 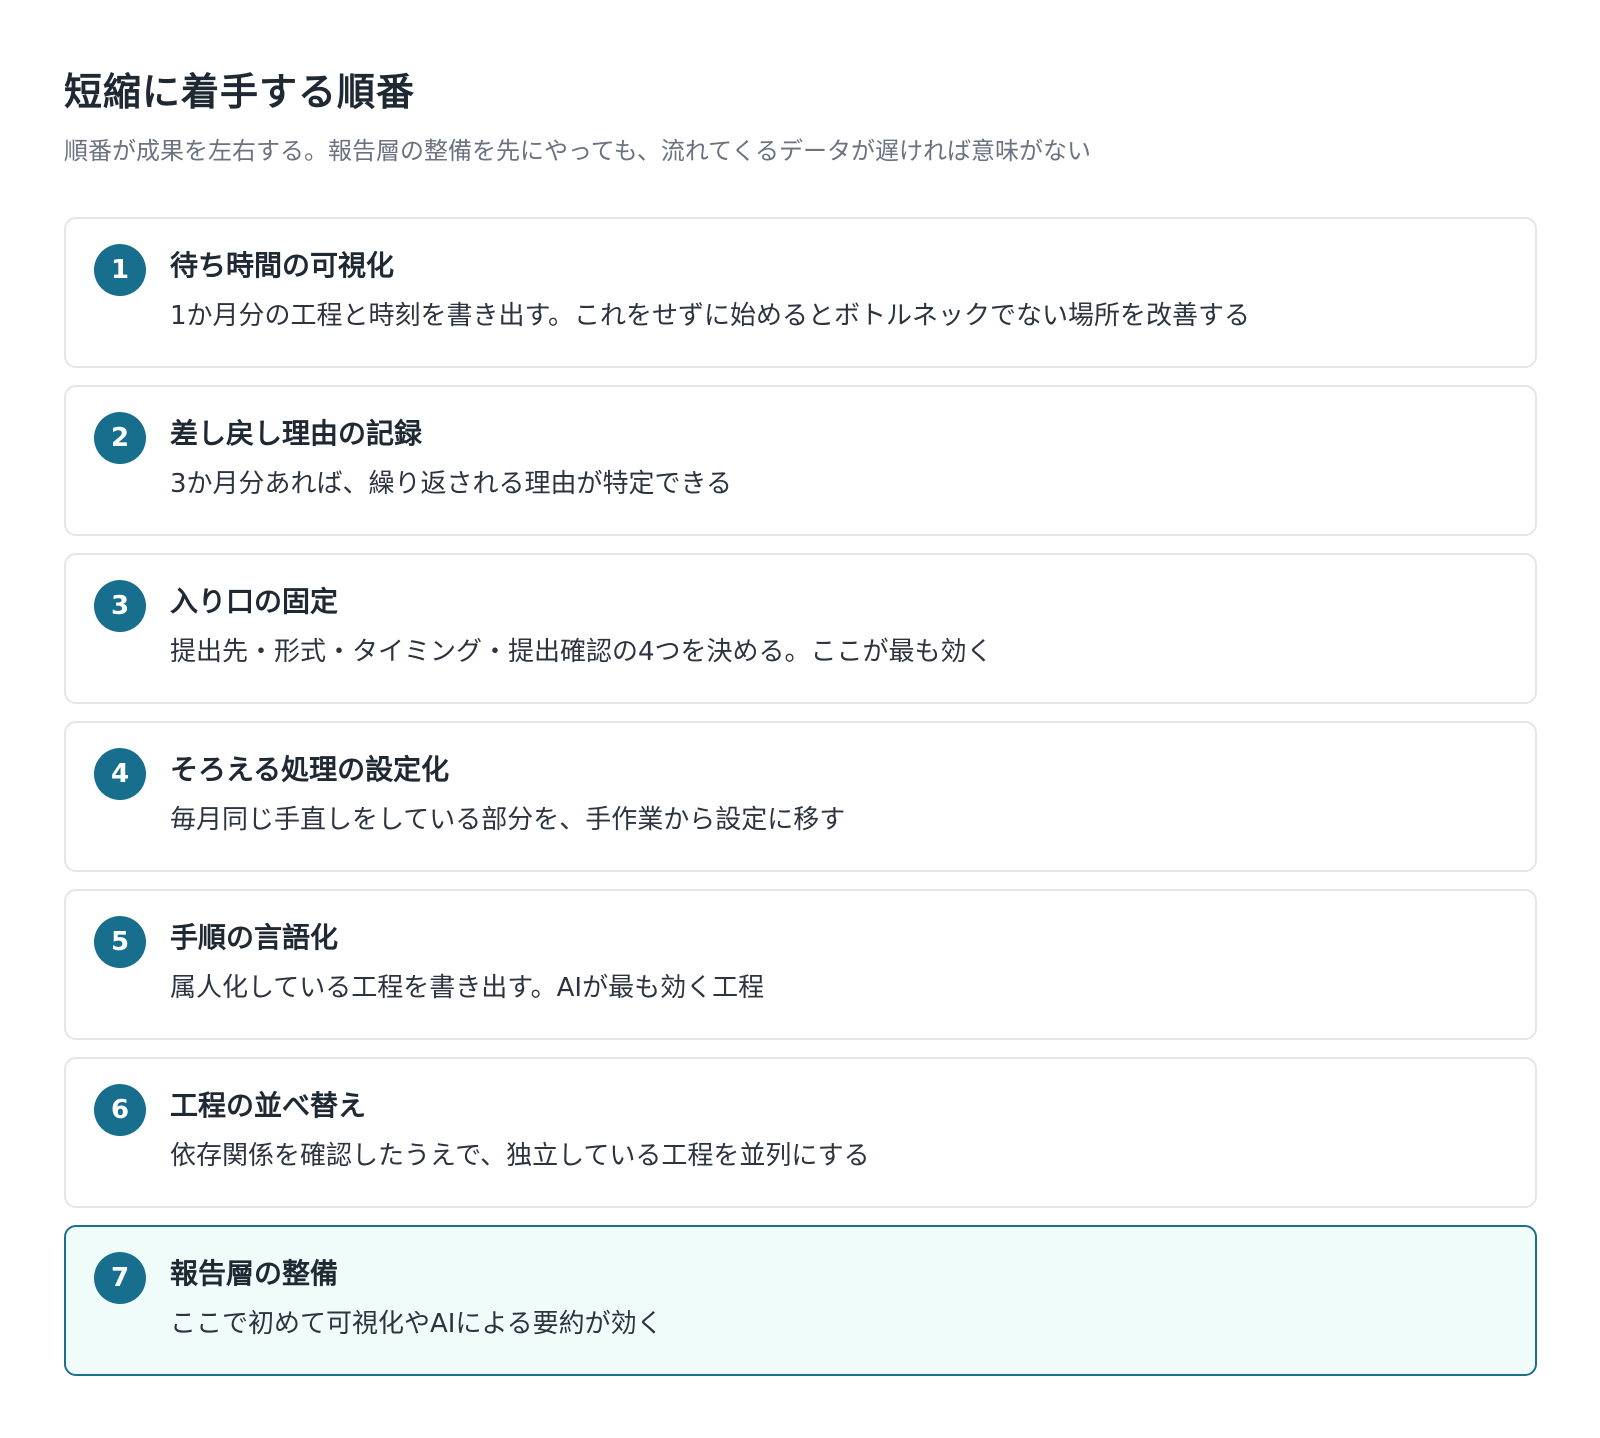 What do you see at coordinates (120, 606) in the screenshot?
I see `step-number-badge: 3` at bounding box center [120, 606].